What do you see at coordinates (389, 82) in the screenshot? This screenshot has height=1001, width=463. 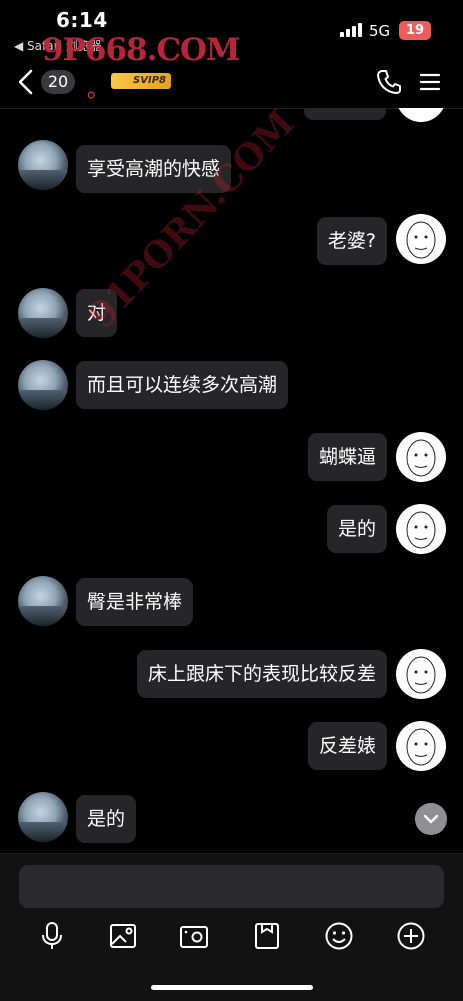 I see `phone-icon` at bounding box center [389, 82].